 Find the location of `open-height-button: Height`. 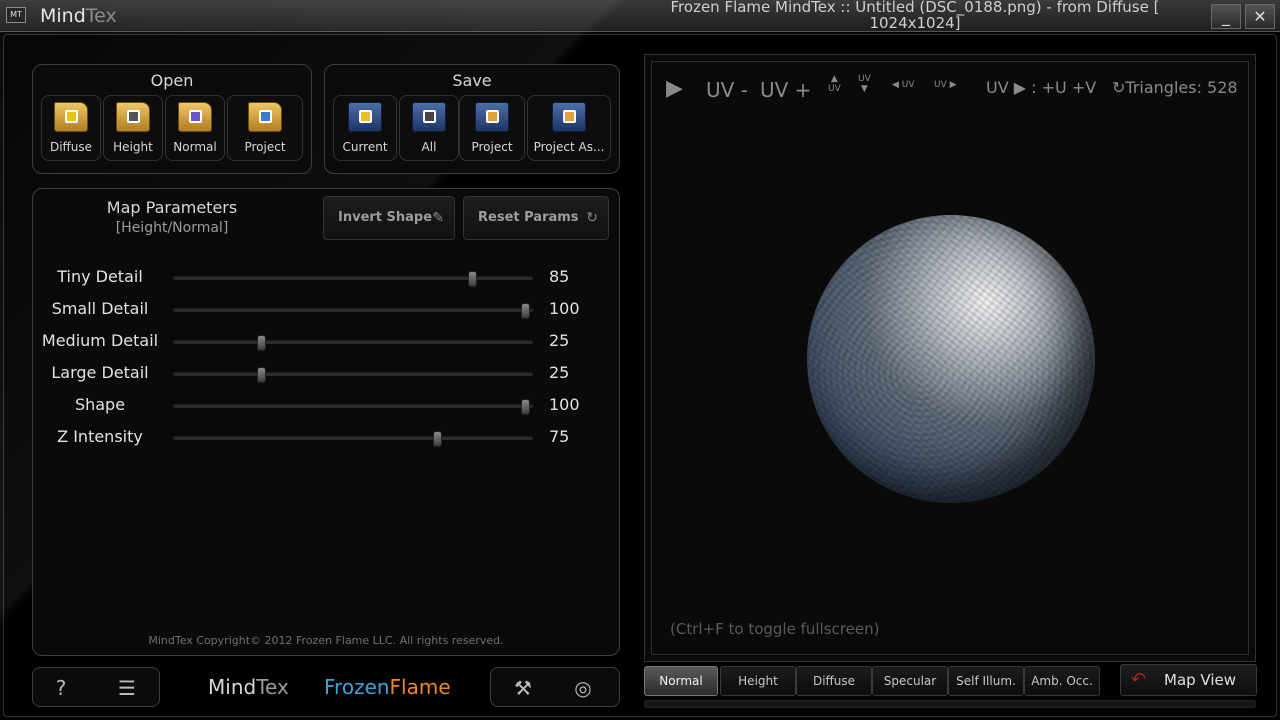

open-height-button: Height is located at coordinates (133, 128).